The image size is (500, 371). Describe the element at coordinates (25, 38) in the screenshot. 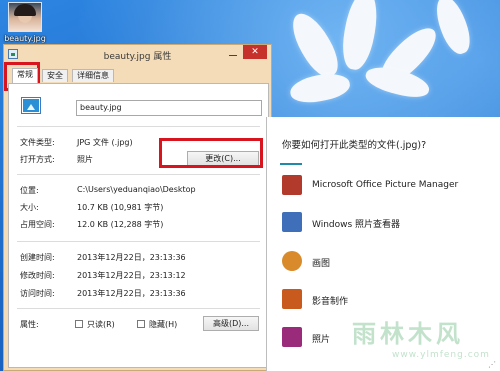

I see `desktop-file-label: beauty.jpg` at that location.